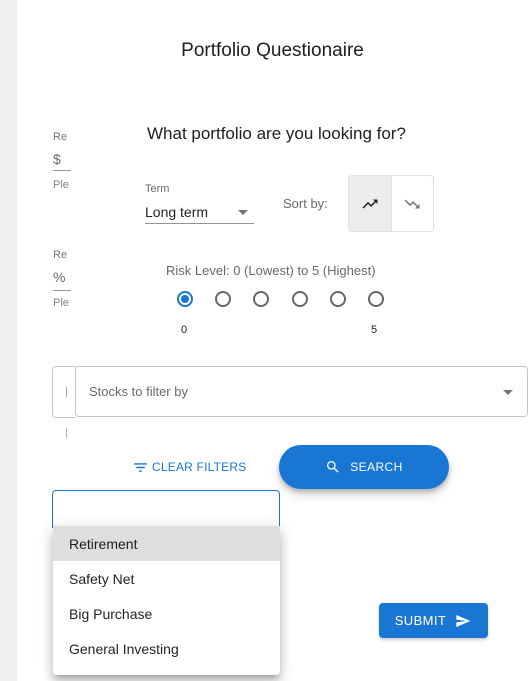 Image resolution: width=528 pixels, height=681 pixels. What do you see at coordinates (177, 212) in the screenshot?
I see `term-value: Long term` at bounding box center [177, 212].